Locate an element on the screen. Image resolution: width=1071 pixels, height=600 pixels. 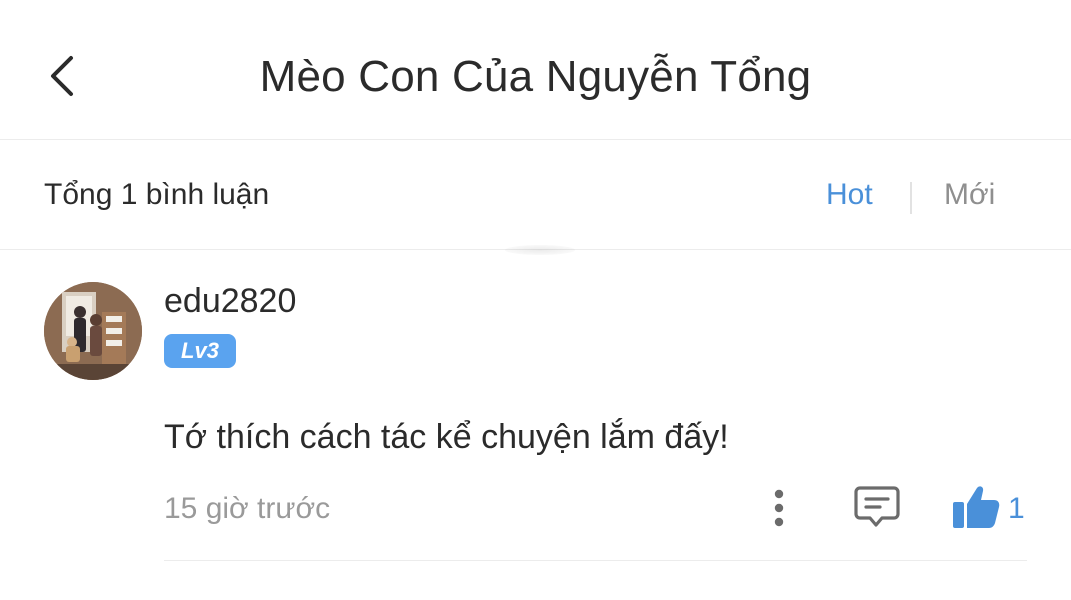
avatar is located at coordinates (93, 331).